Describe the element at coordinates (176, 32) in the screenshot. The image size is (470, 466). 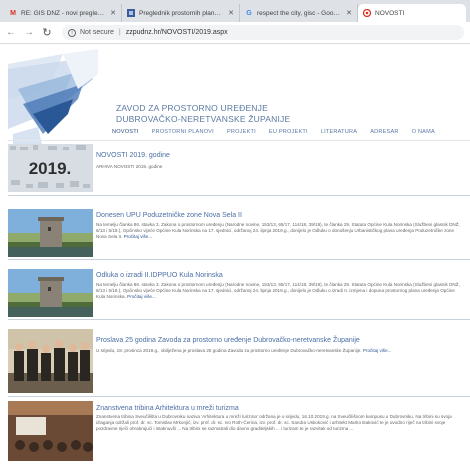
I see `url-text: zzpudnz.hr/NOVOSTI/2019.aspx` at that location.